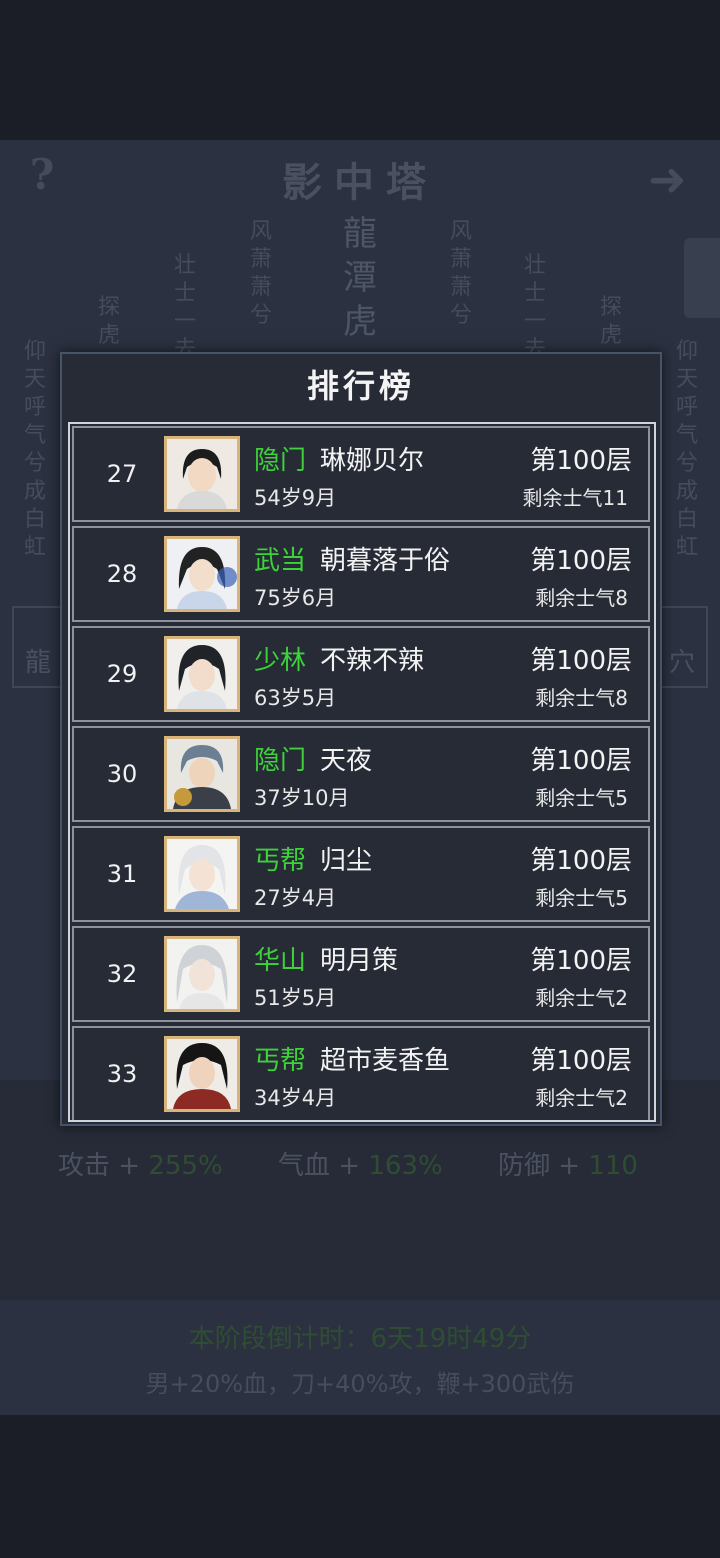 The image size is (720, 1558). Describe the element at coordinates (122, 574) in the screenshot. I see `rank-number: 28` at that location.